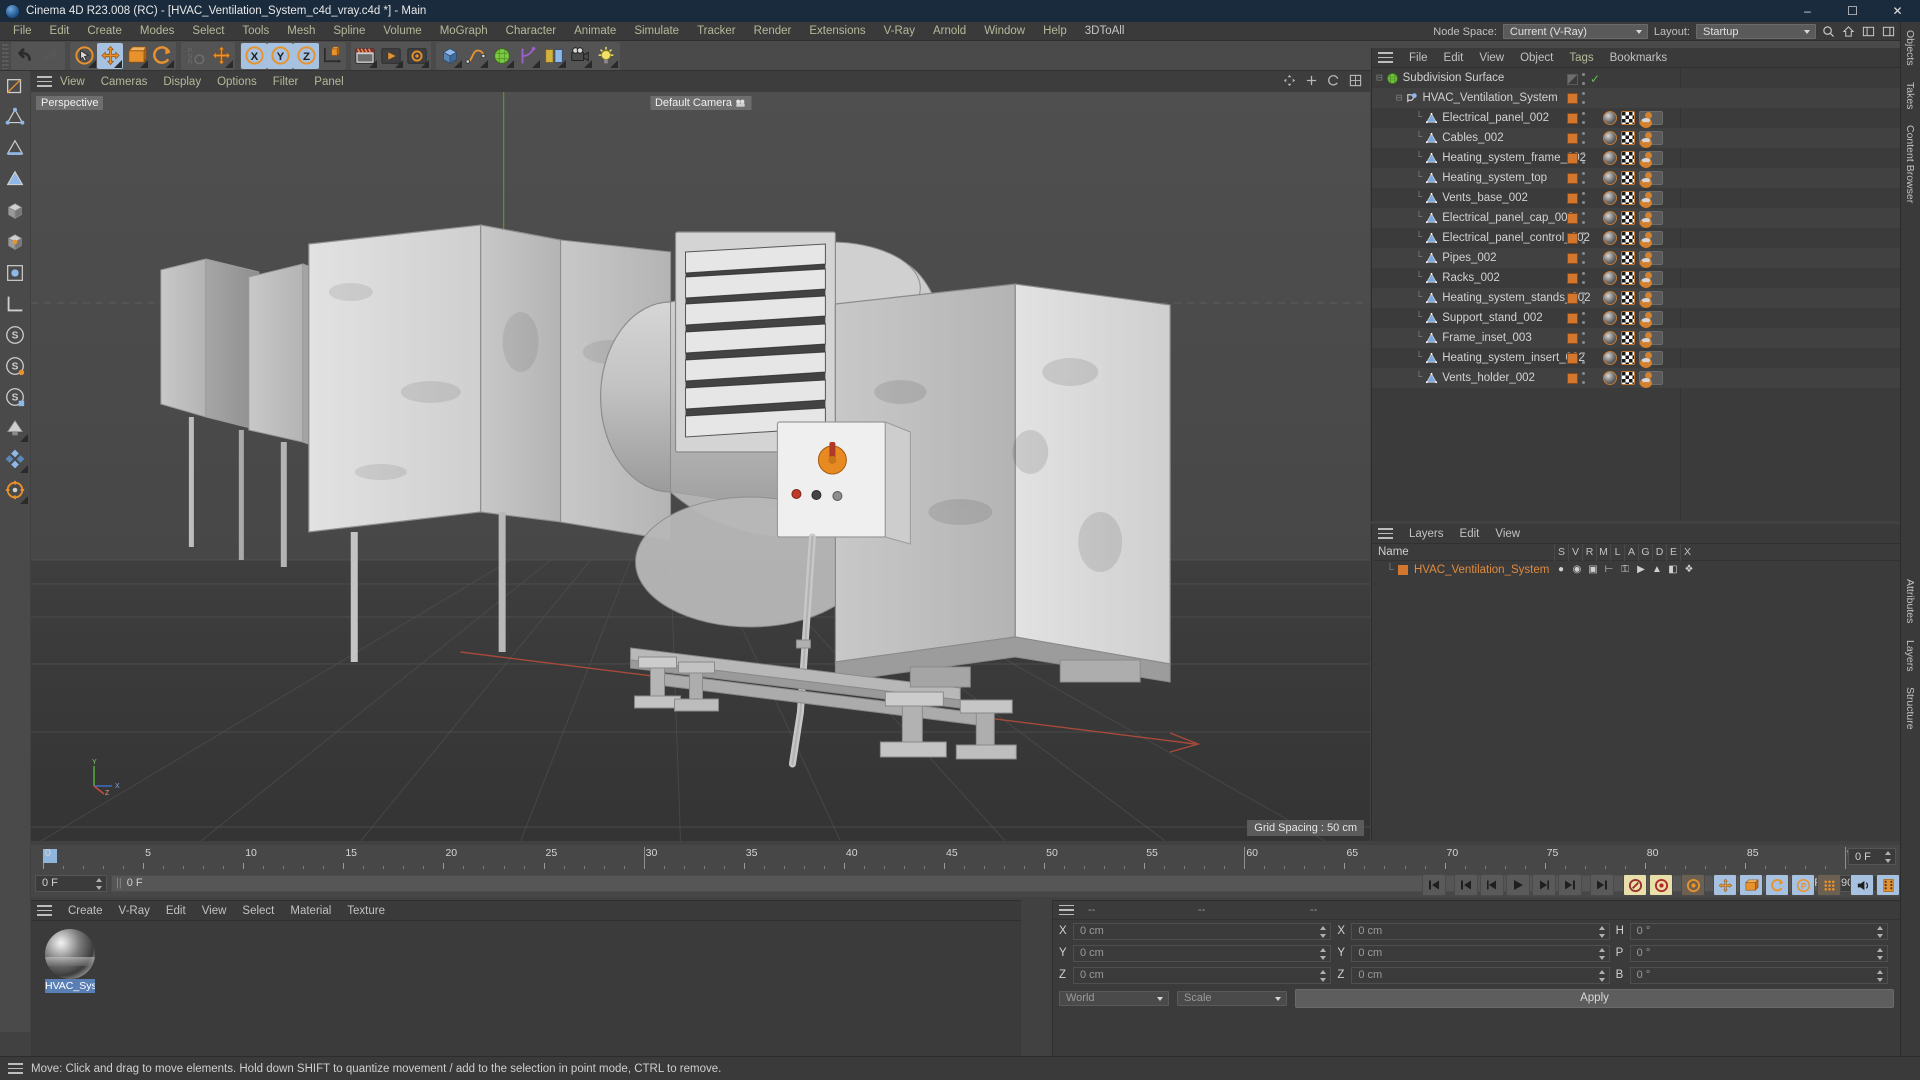  I want to click on enabled-check-icon: ✓, so click(1595, 79).